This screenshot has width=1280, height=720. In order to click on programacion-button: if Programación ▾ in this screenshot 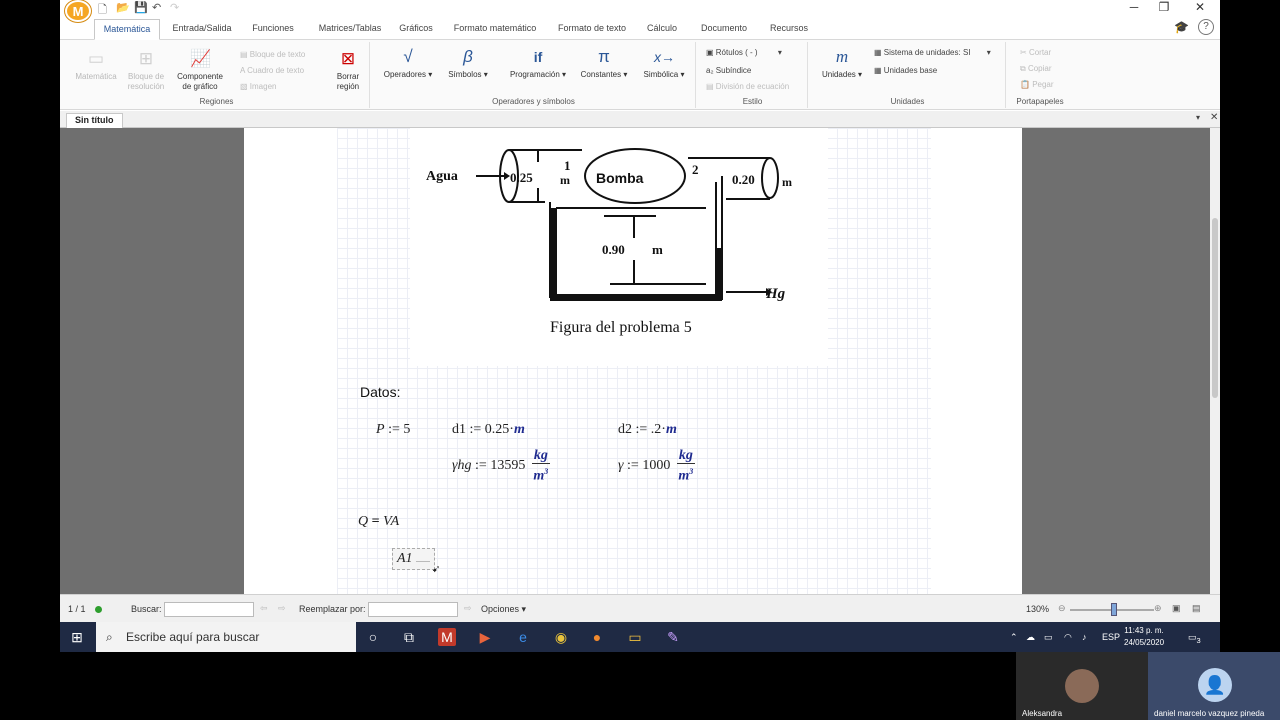, I will do `click(538, 64)`.